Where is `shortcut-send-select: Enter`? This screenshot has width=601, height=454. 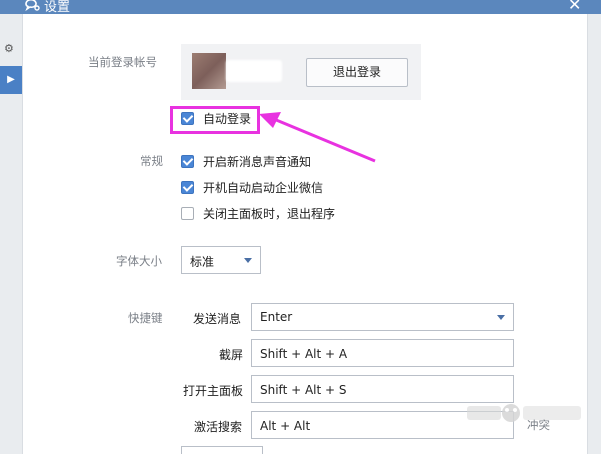
shortcut-send-select: Enter is located at coordinates (382, 317).